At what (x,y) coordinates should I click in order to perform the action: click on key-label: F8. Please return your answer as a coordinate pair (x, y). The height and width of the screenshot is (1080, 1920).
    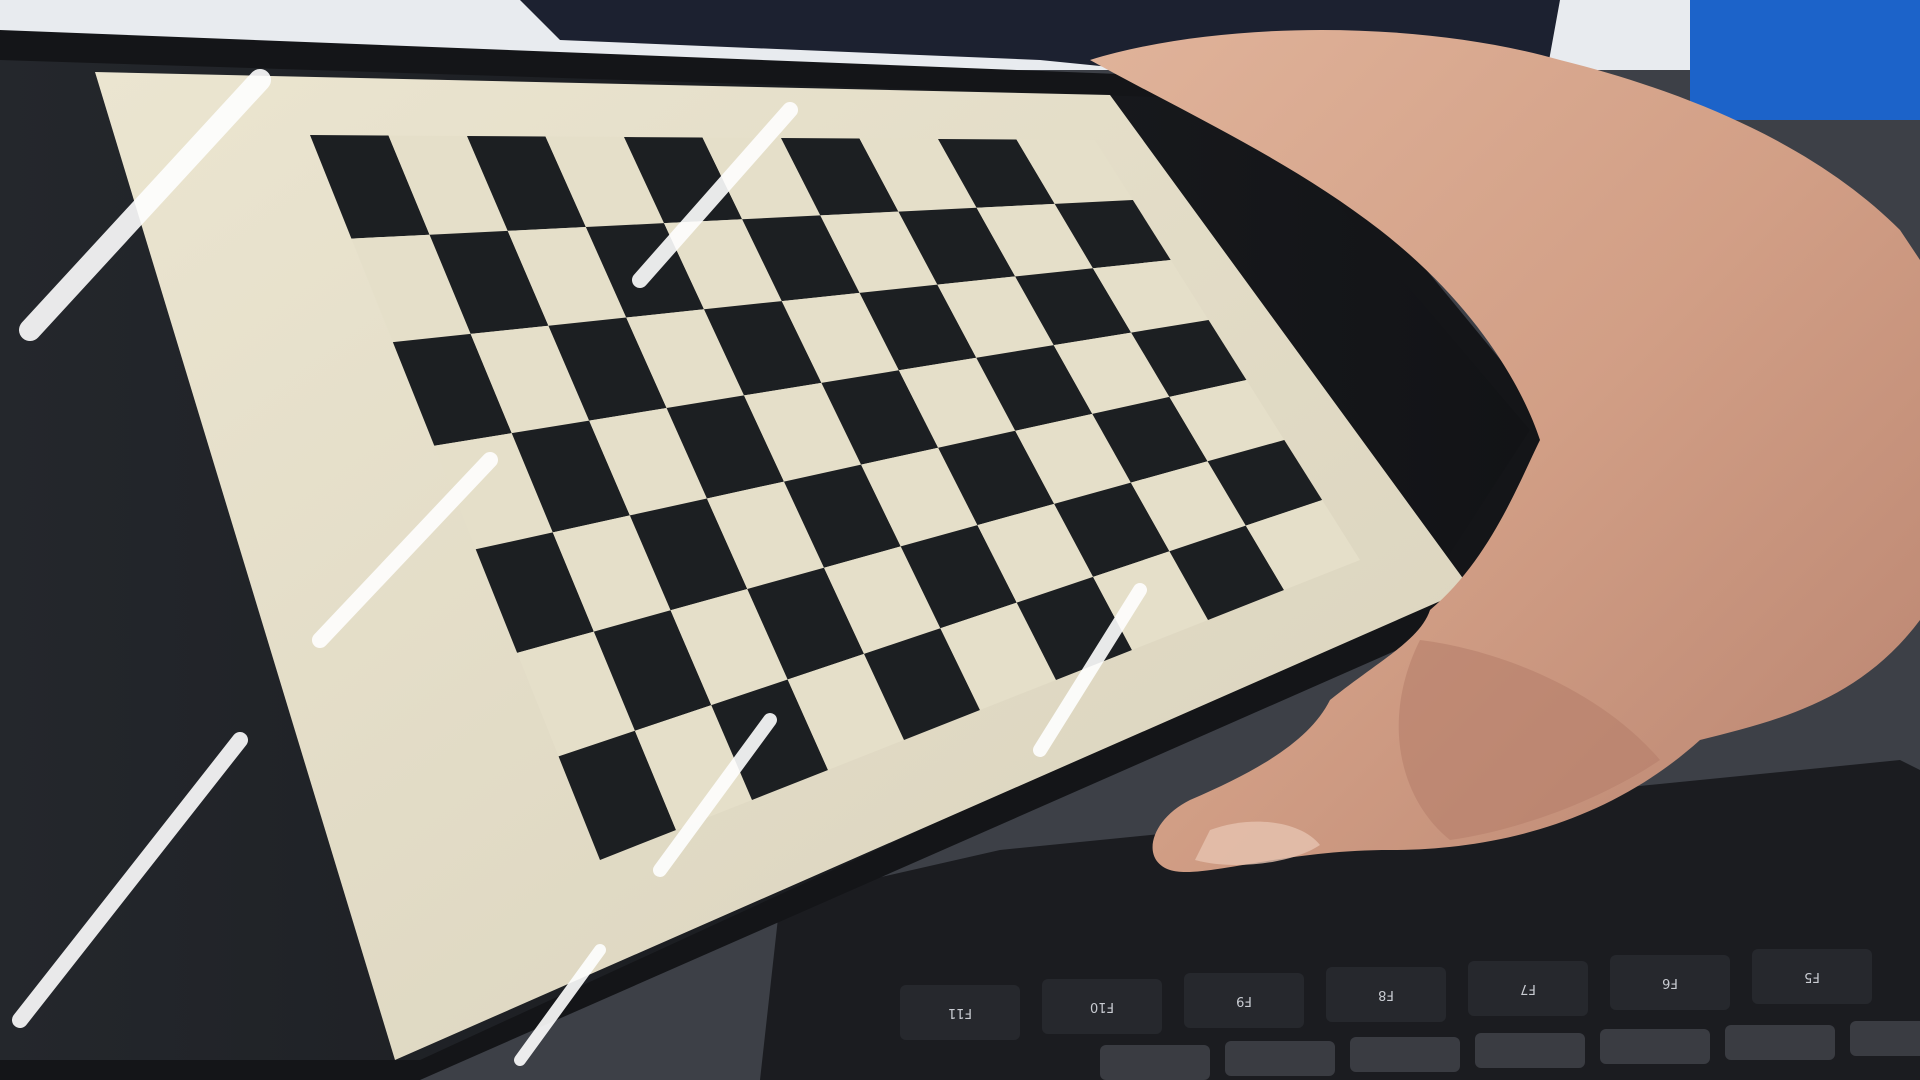
    Looking at the image, I should click on (1386, 994).